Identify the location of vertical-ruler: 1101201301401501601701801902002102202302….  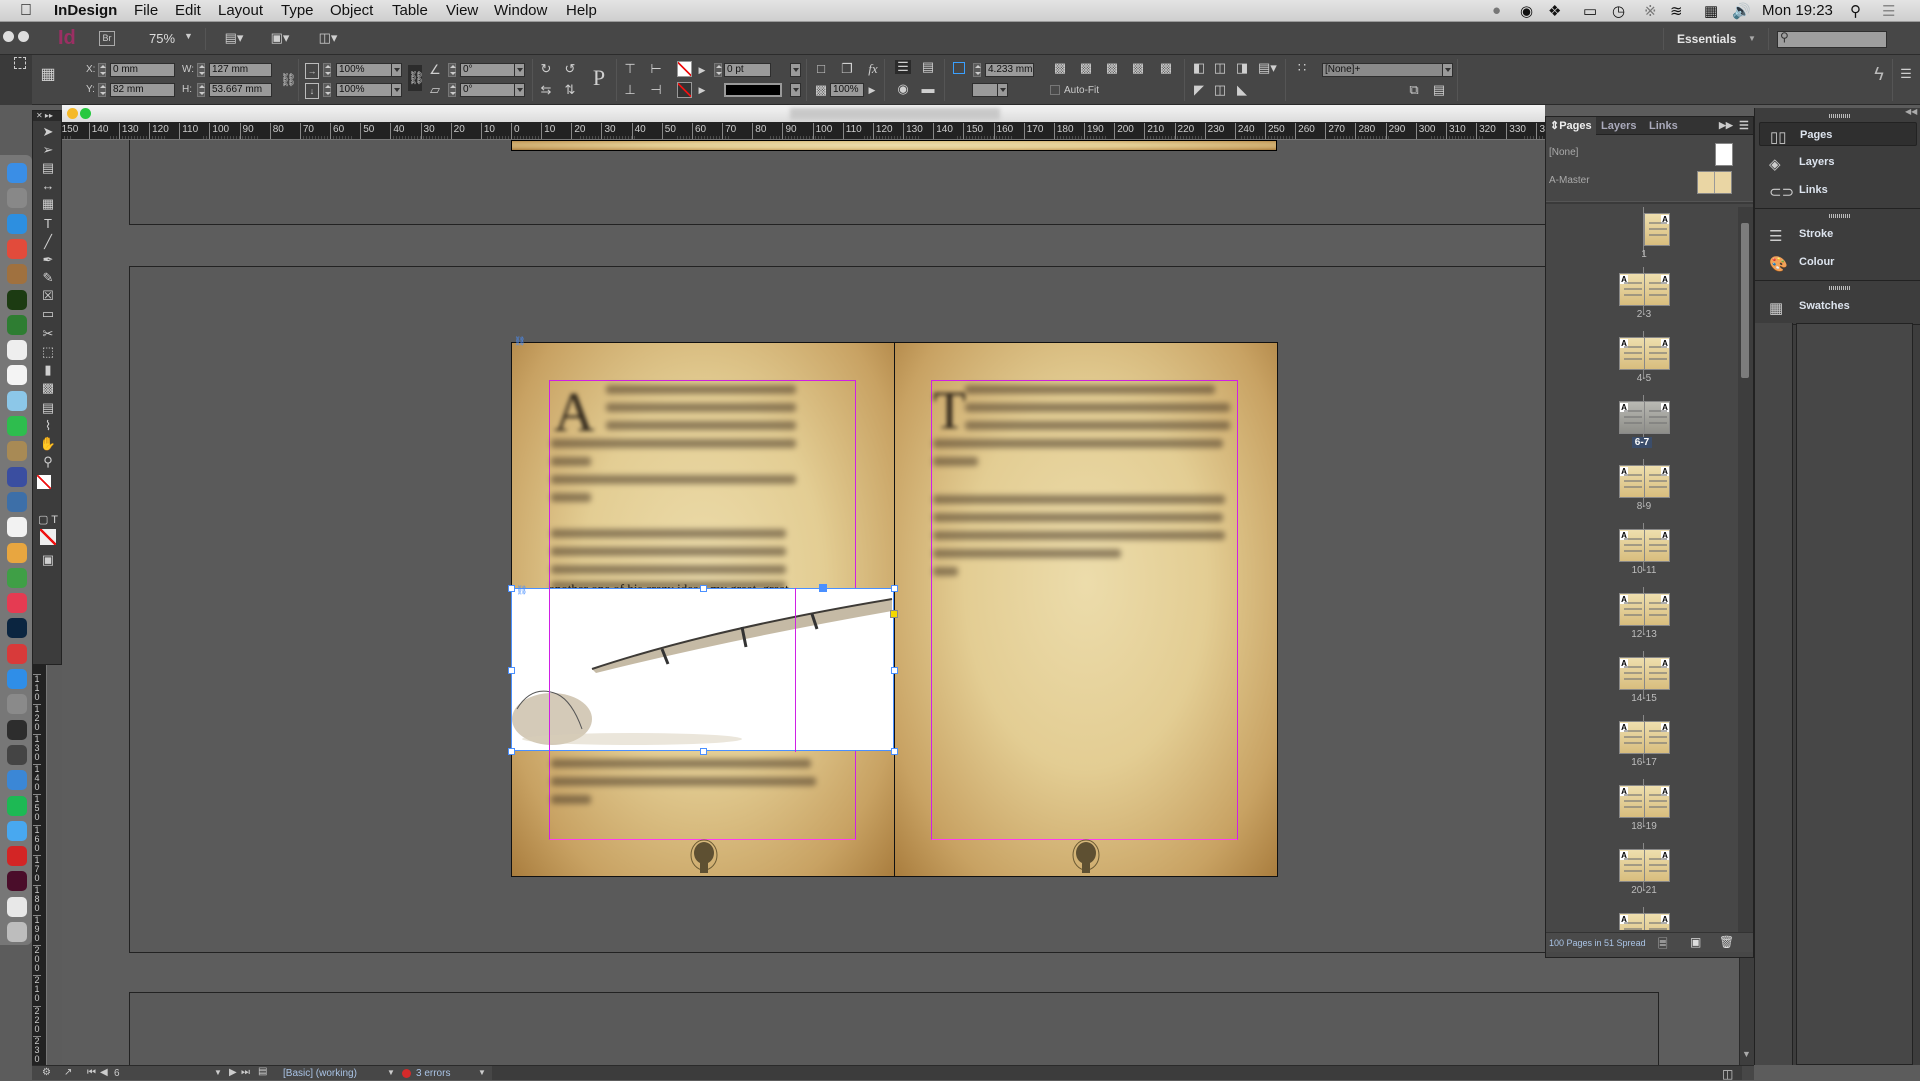
(39, 865).